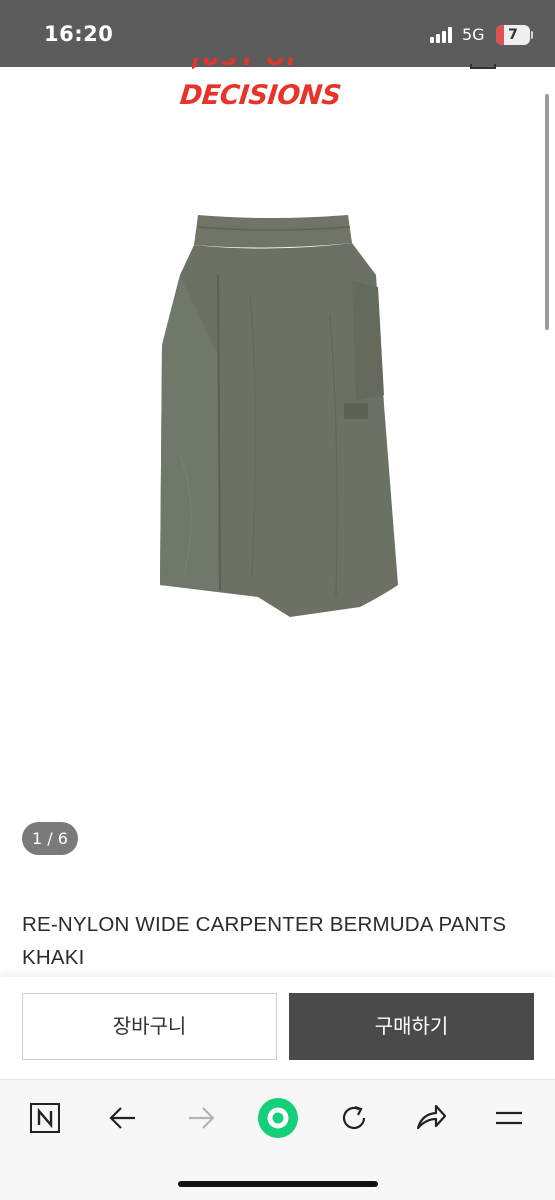  Describe the element at coordinates (278, 1184) in the screenshot. I see `home-indicator` at that location.